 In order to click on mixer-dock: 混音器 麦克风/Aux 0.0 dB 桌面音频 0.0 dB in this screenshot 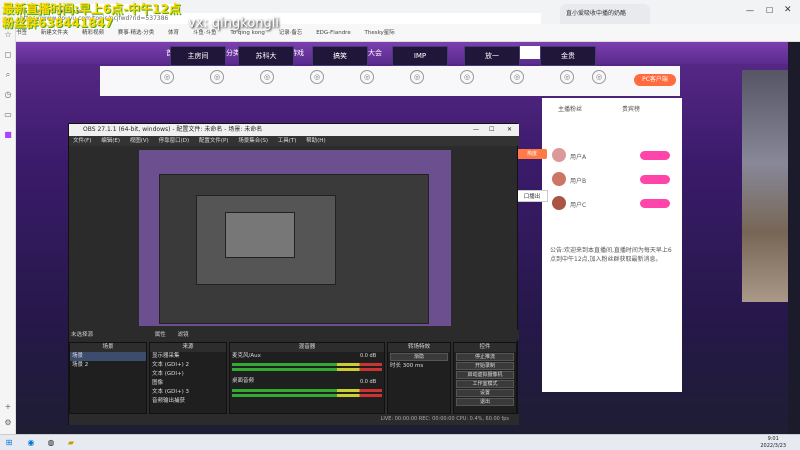, I will do `click(307, 378)`.